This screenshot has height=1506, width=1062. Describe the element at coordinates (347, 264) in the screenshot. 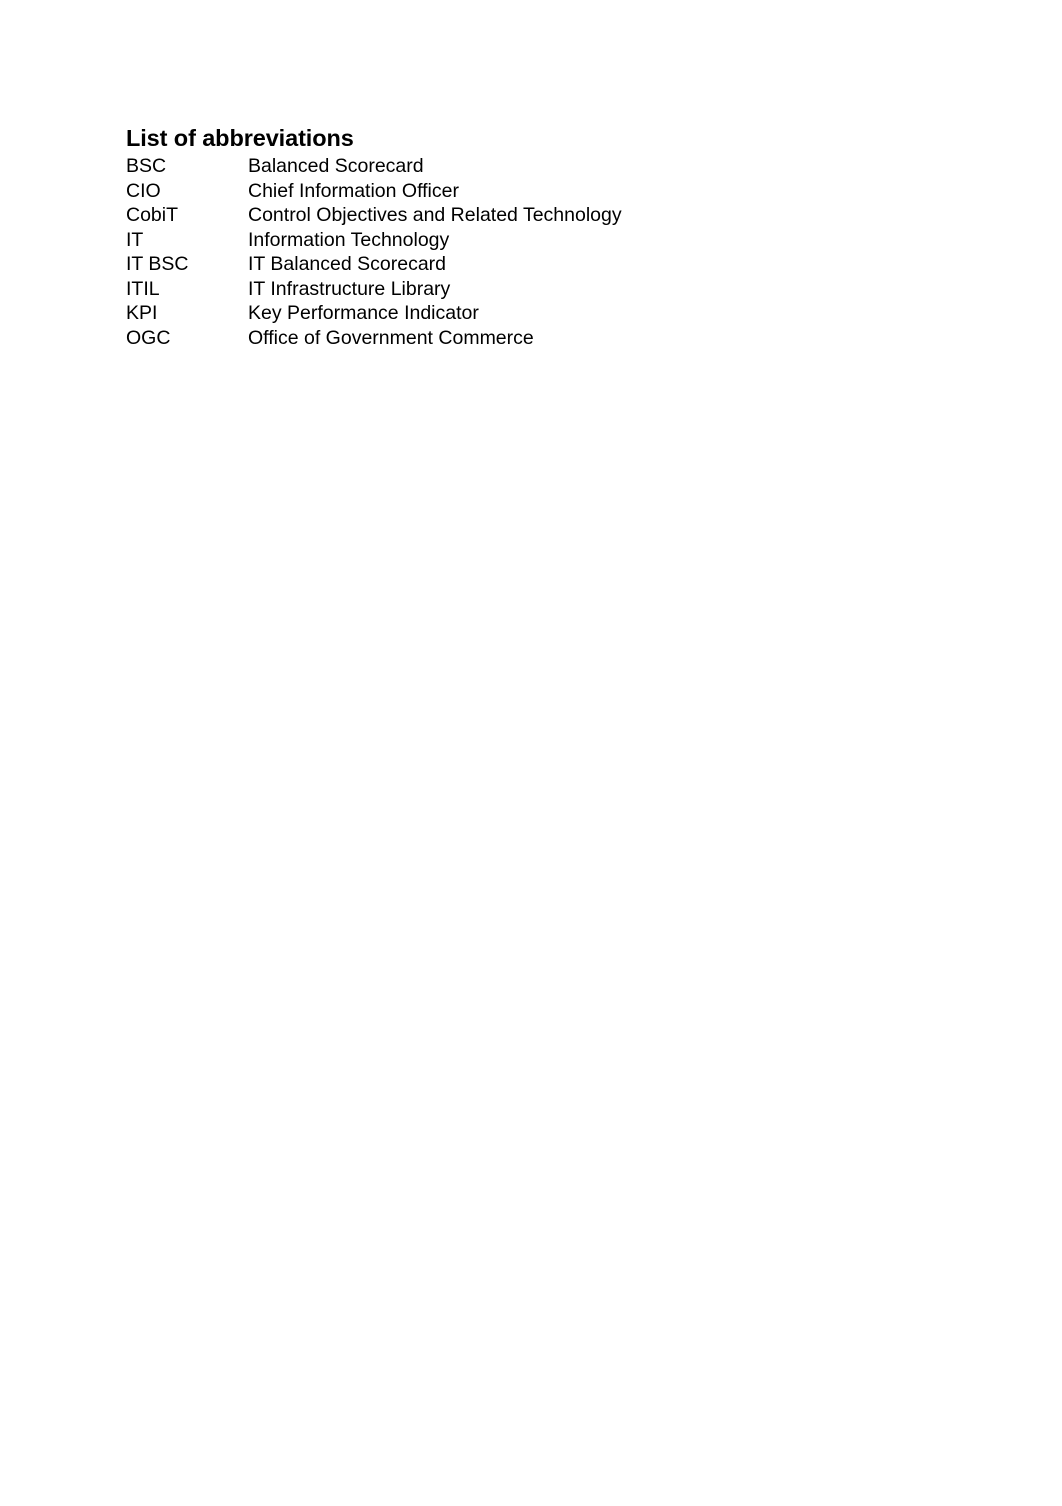

I see `abbreviation-definition: IT Balanced Scorecard` at that location.